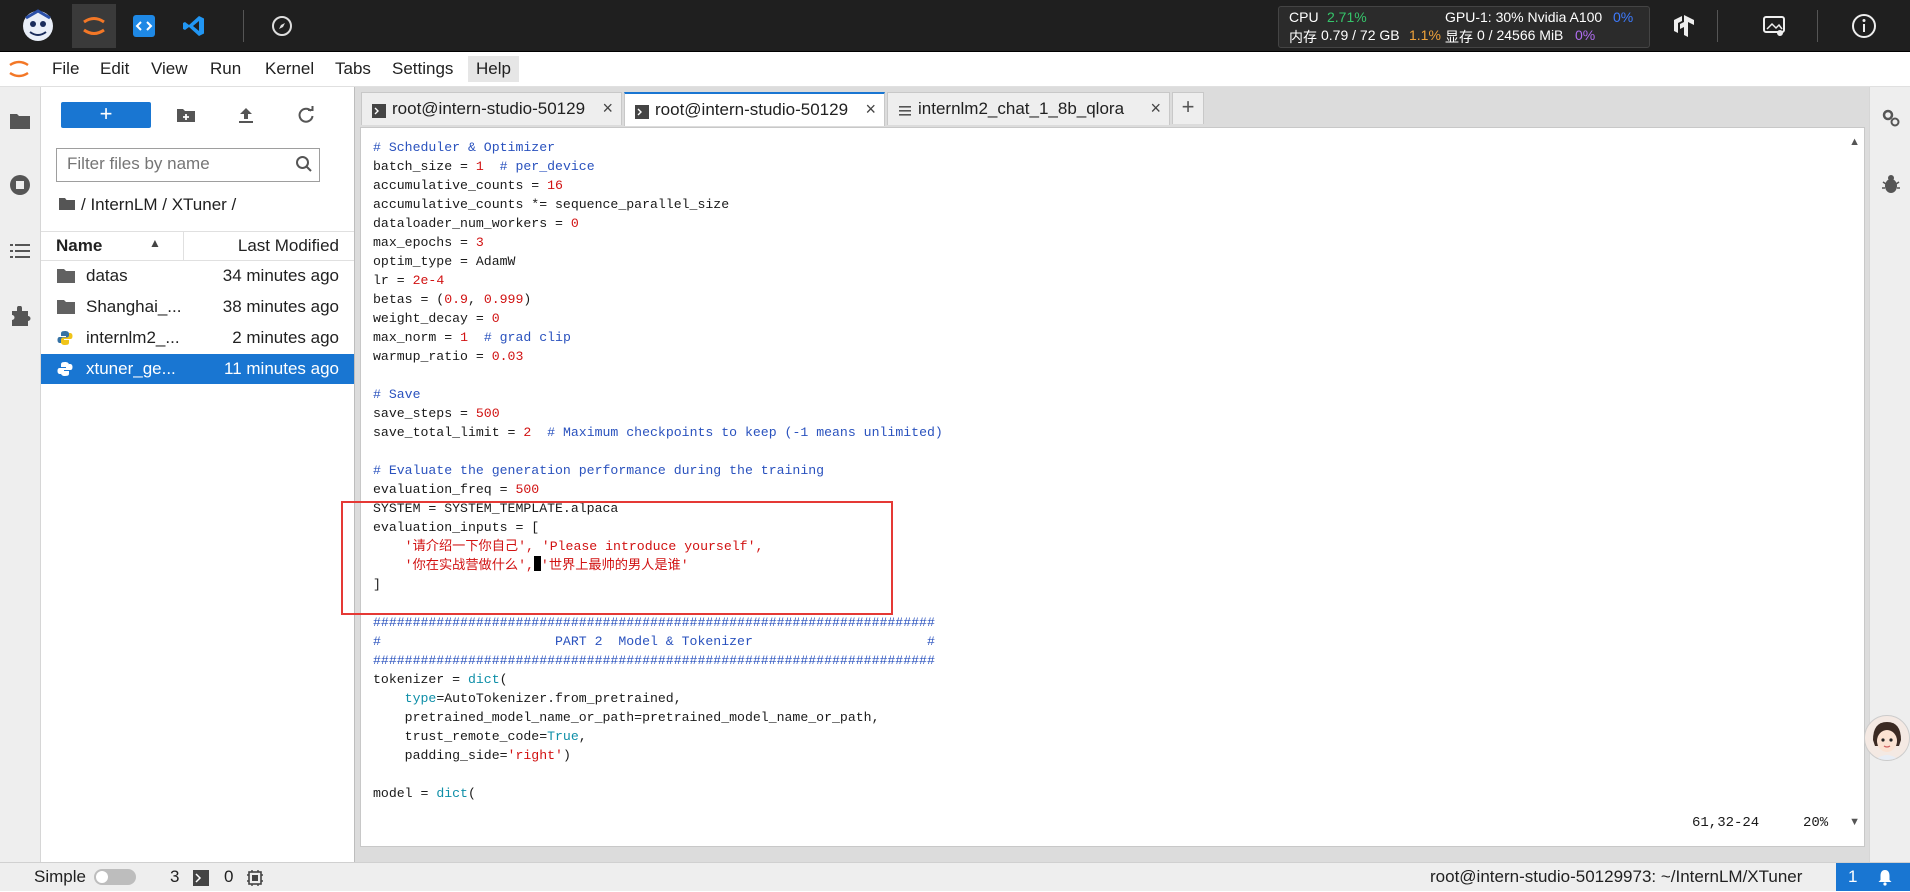  What do you see at coordinates (306, 115) in the screenshot?
I see `refresh-icon` at bounding box center [306, 115].